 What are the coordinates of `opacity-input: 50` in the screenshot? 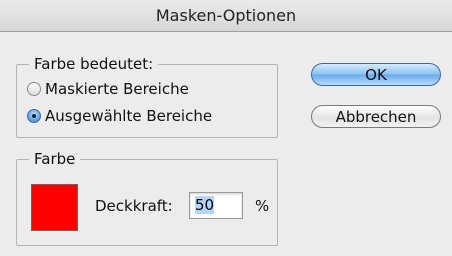 It's located at (216, 205).